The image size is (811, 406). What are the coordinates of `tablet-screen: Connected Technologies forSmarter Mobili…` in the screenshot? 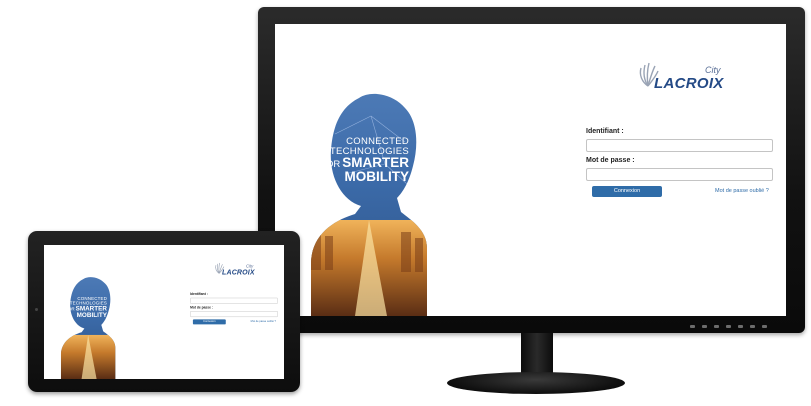 It's located at (164, 312).